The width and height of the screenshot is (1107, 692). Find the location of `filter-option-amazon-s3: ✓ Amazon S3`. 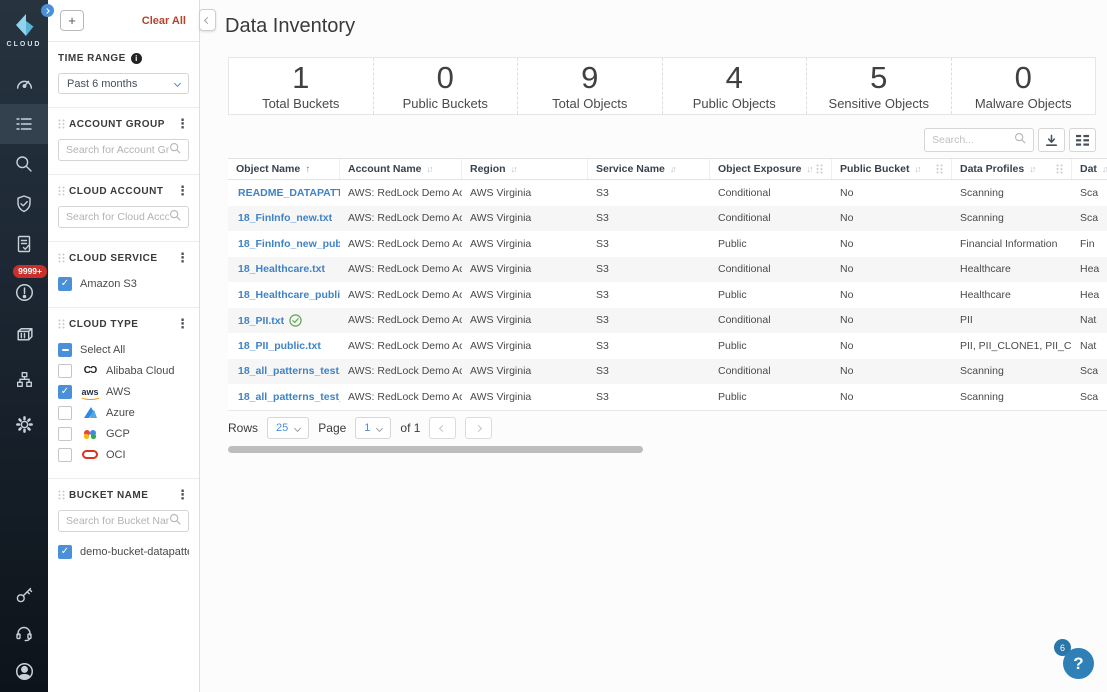

filter-option-amazon-s3: ✓ Amazon S3 is located at coordinates (123, 283).